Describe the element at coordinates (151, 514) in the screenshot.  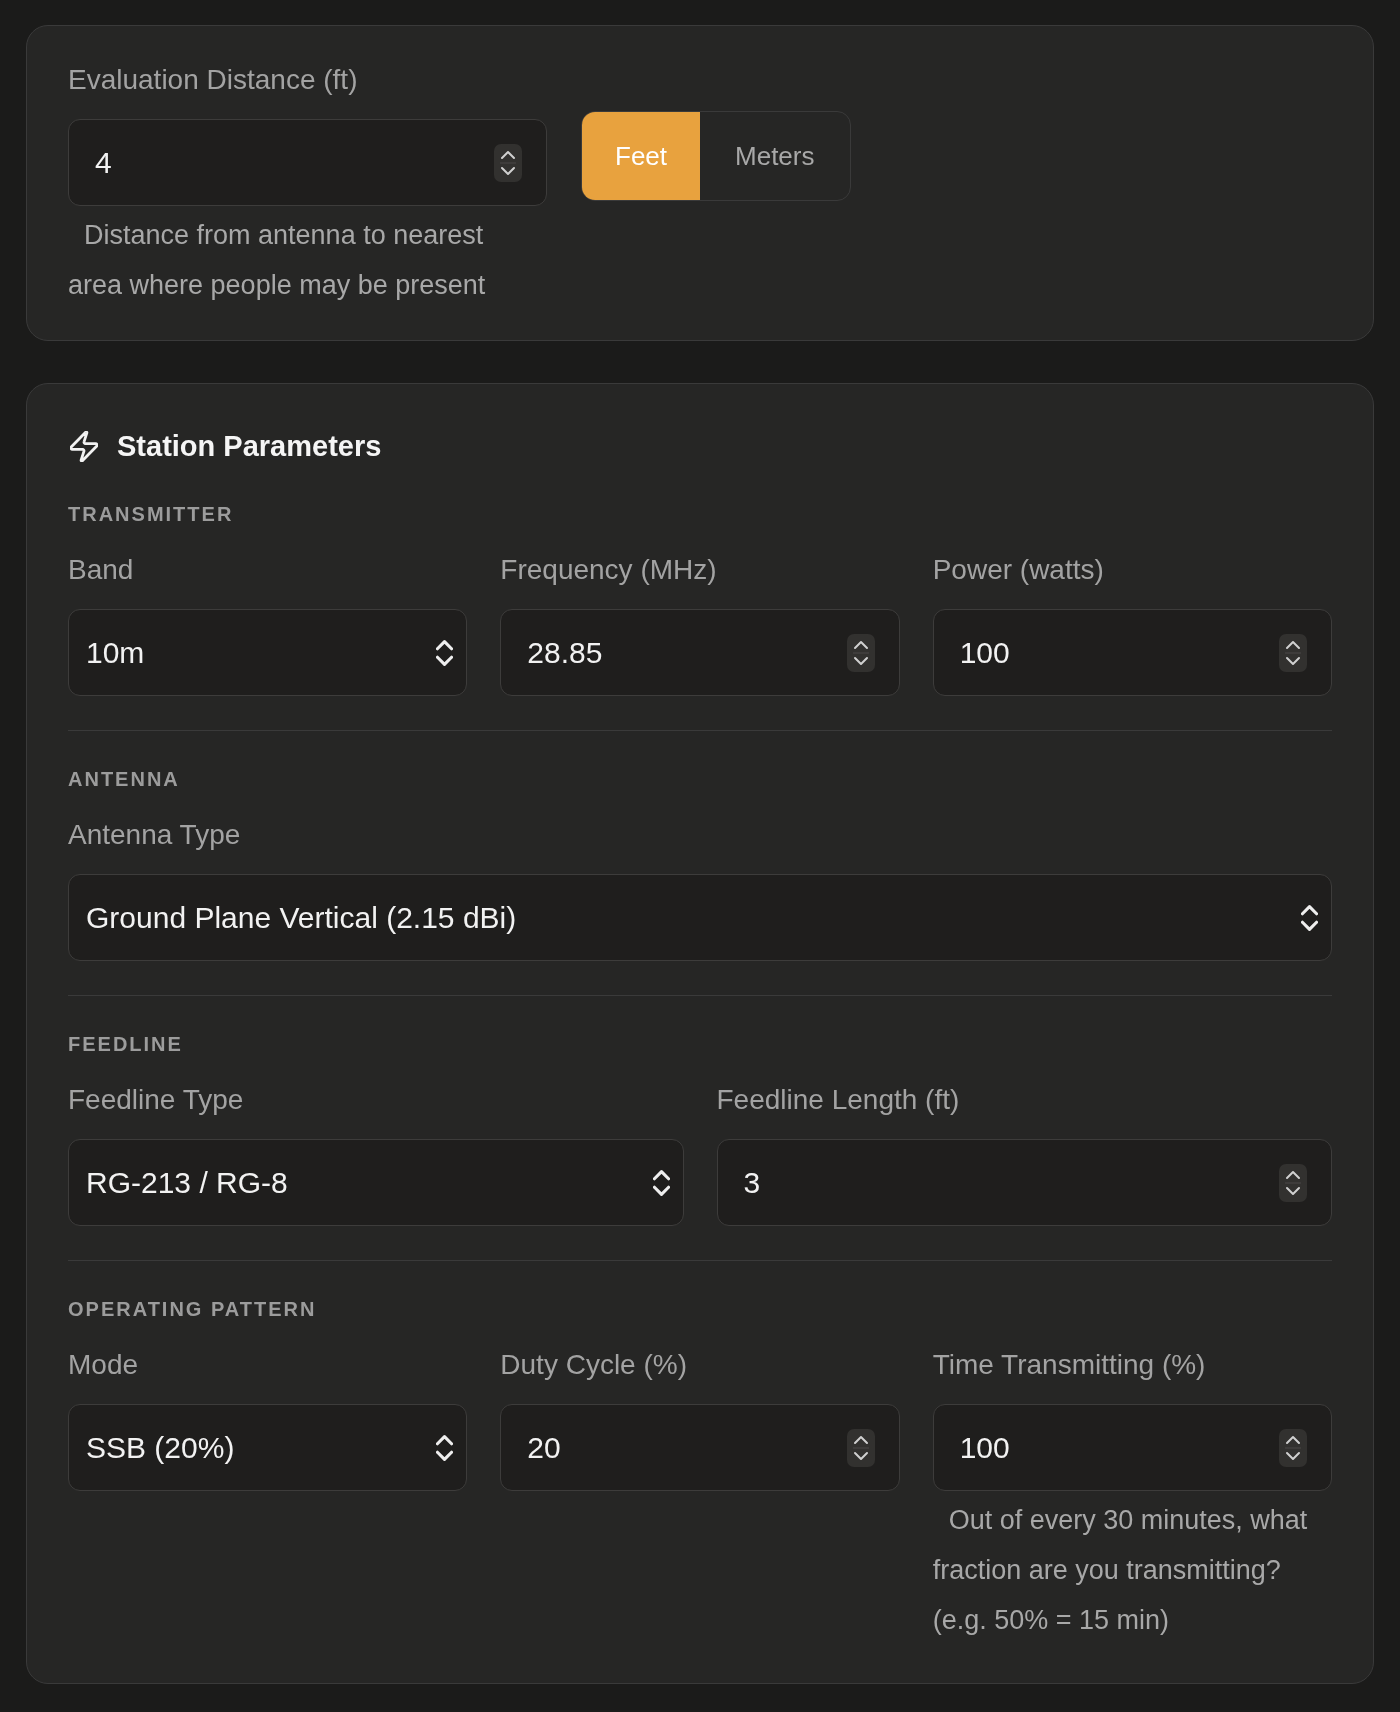
I see `section-heading: TRANSMITTER` at that location.